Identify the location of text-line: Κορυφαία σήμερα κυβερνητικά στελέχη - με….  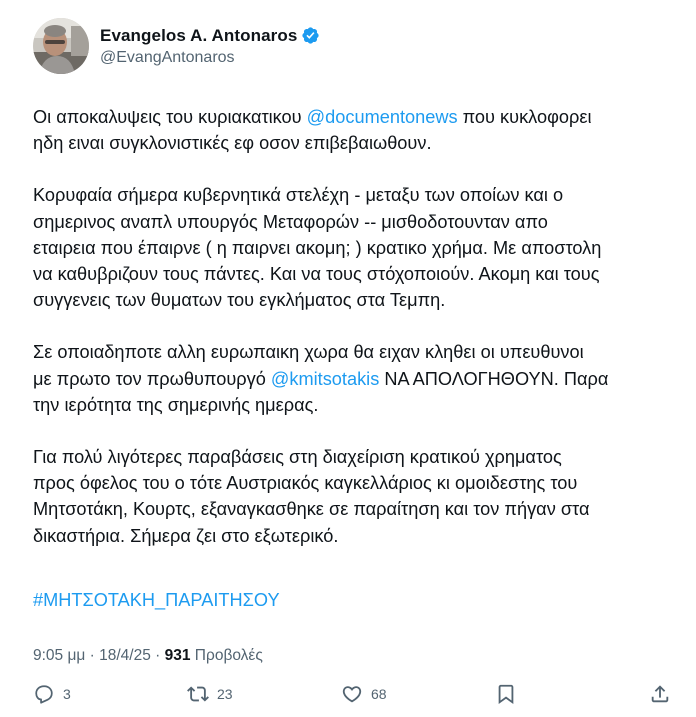
(298, 195).